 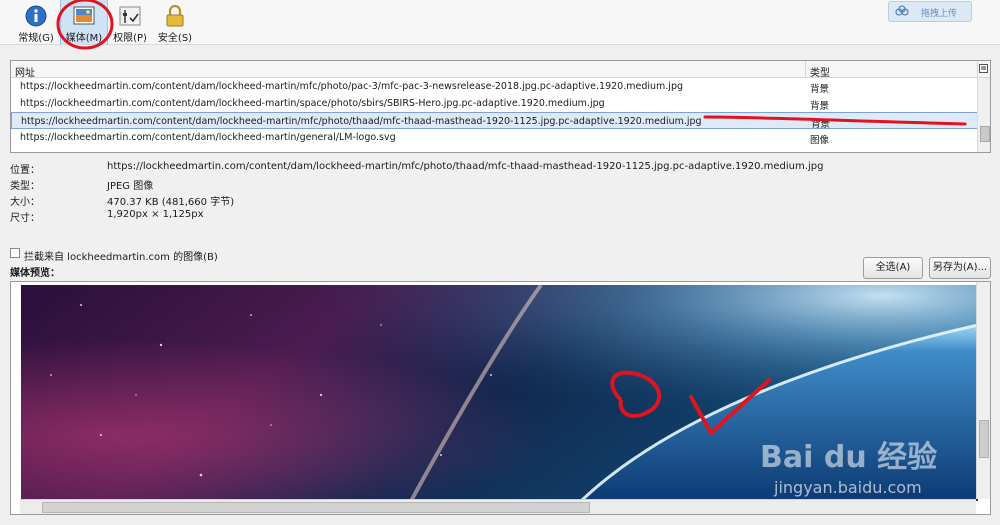 What do you see at coordinates (500, 70) in the screenshot?
I see `table-header: 网址 类型` at bounding box center [500, 70].